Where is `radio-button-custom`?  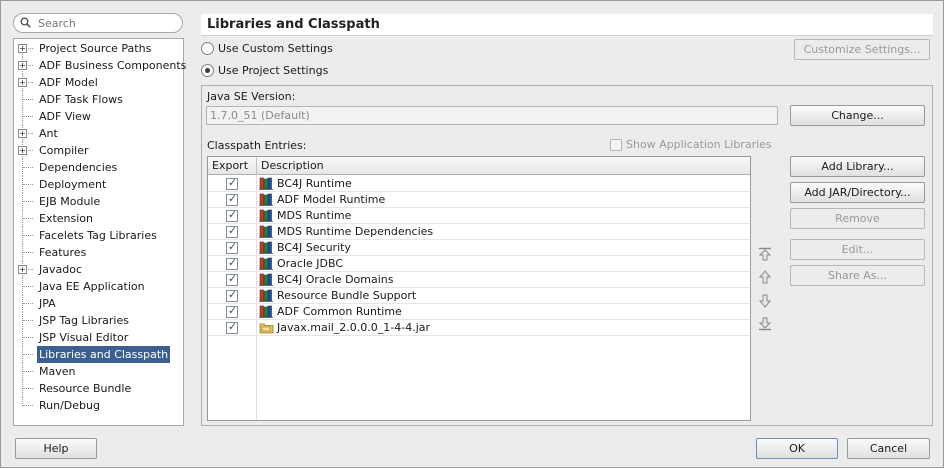 radio-button-custom is located at coordinates (207, 48).